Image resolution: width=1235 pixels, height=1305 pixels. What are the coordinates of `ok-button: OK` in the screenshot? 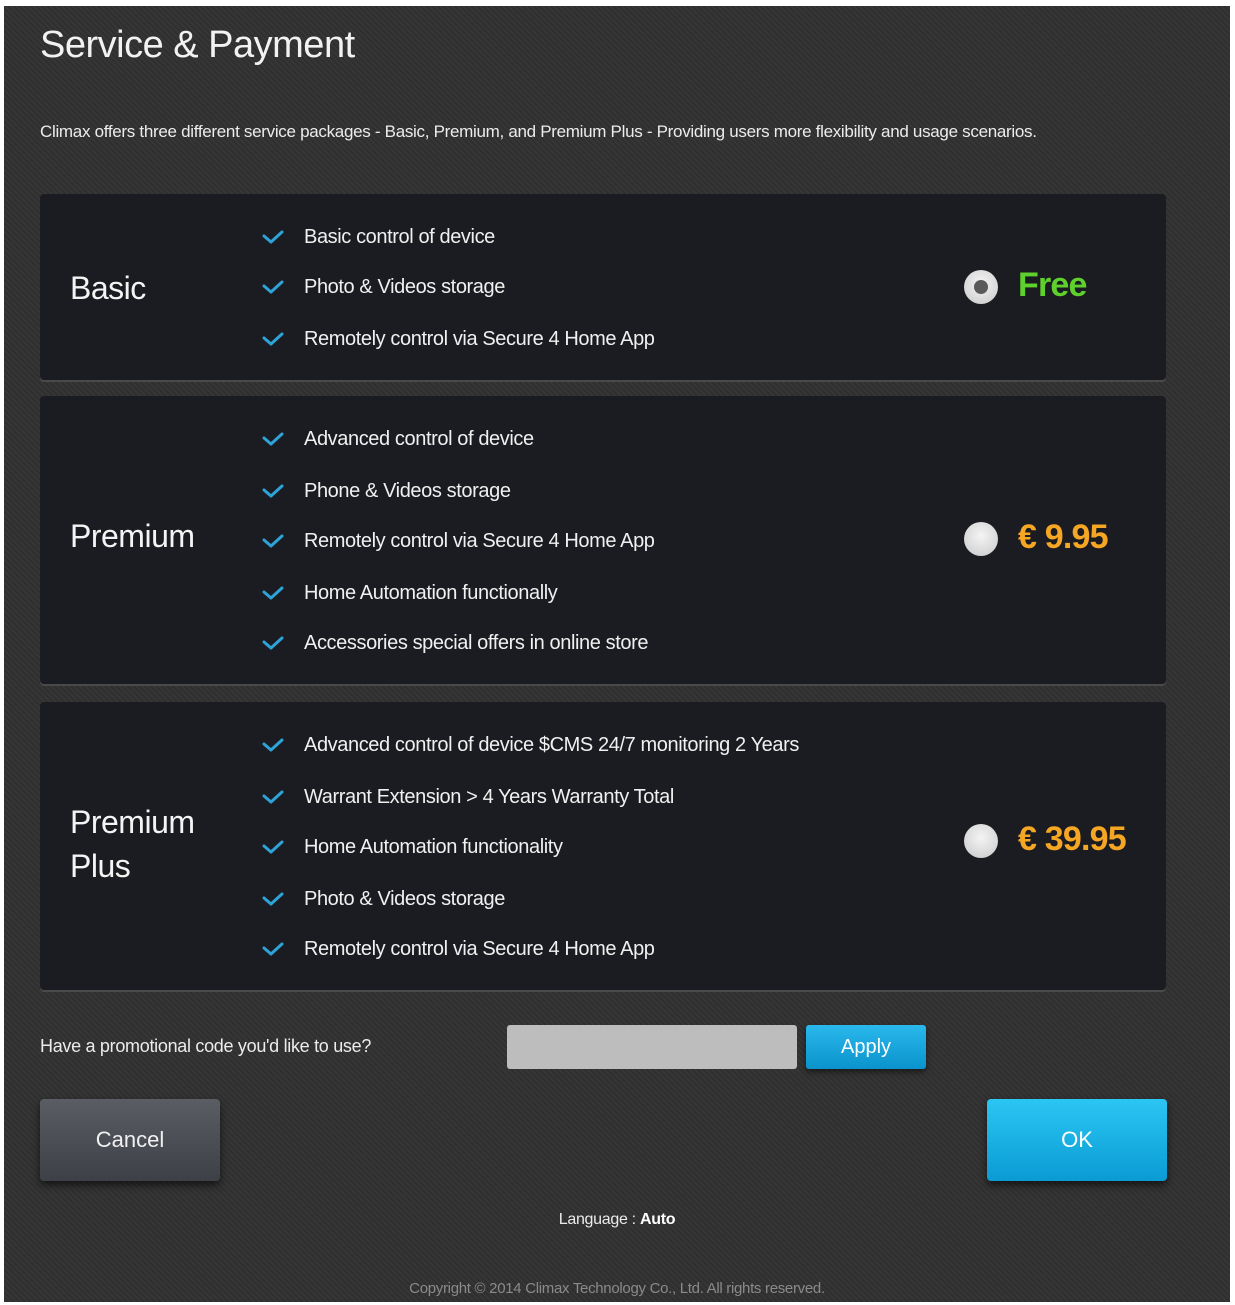 It's located at (1077, 1140).